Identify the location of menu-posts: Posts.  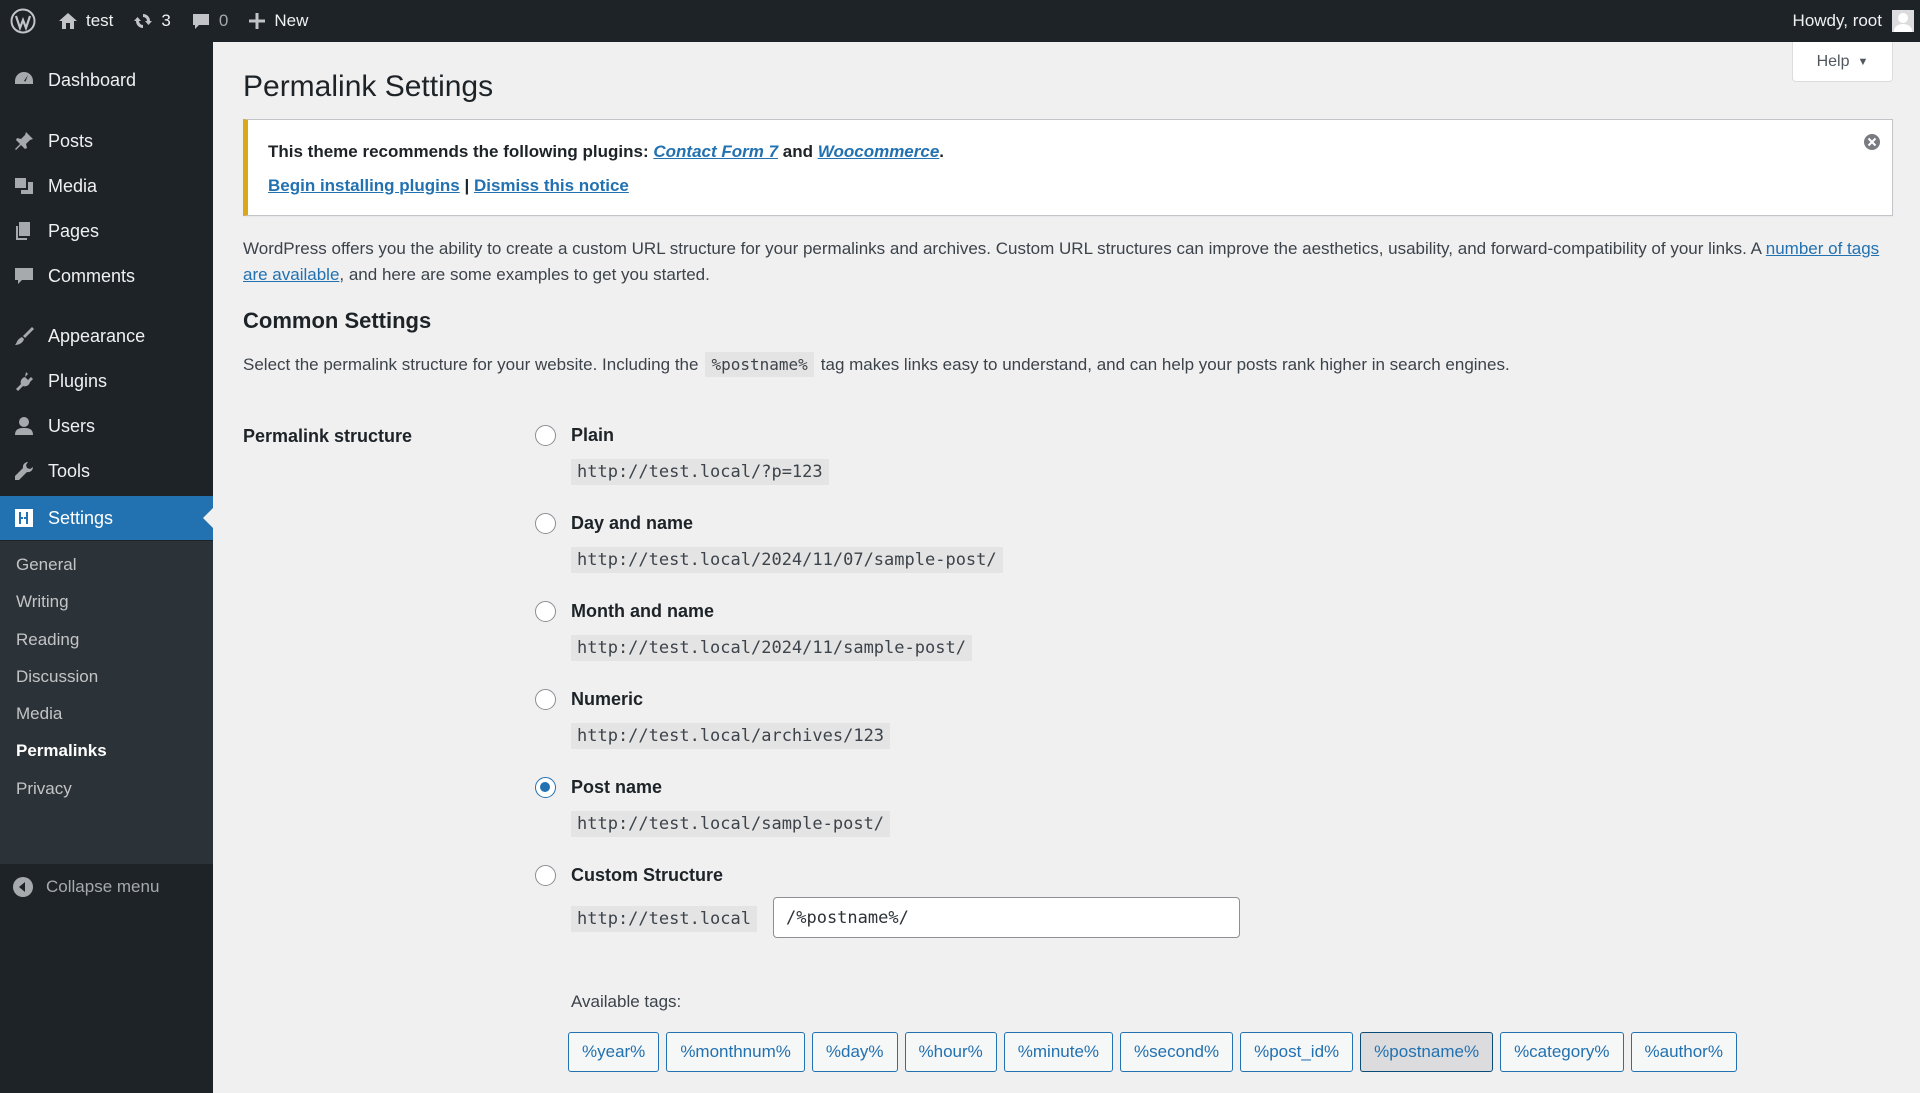
(106, 141).